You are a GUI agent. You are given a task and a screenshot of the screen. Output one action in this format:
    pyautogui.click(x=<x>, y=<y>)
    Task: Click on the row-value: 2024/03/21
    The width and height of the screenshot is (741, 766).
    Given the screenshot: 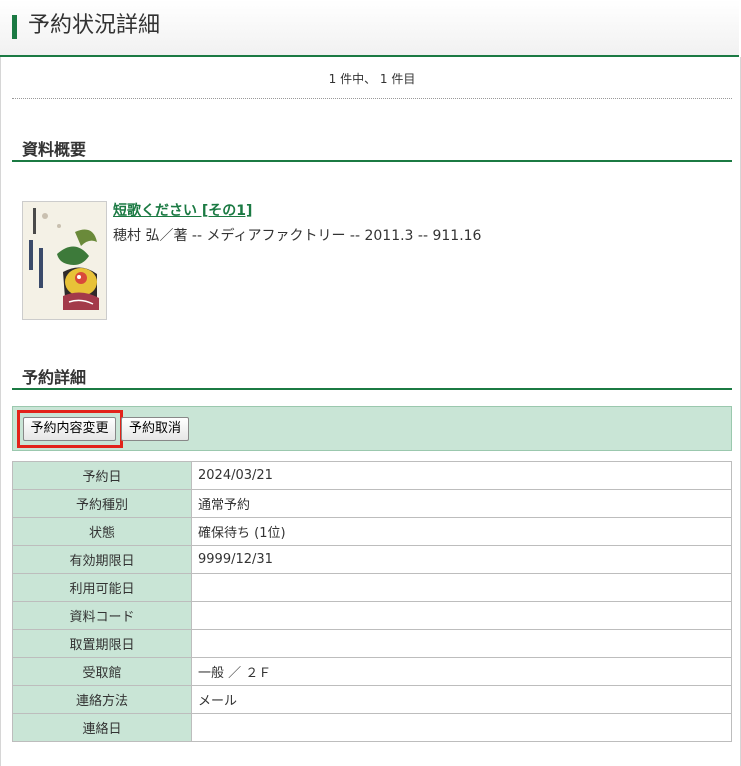 What is the action you would take?
    pyautogui.click(x=461, y=475)
    